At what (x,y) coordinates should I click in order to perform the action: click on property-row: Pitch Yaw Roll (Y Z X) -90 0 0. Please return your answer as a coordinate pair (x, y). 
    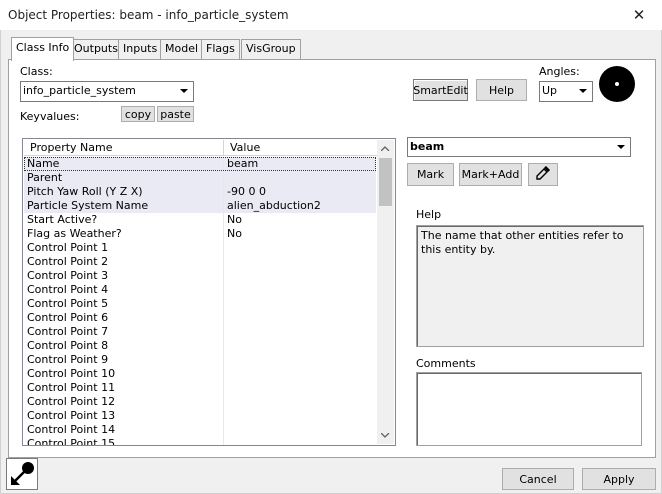
    Looking at the image, I should click on (200, 192).